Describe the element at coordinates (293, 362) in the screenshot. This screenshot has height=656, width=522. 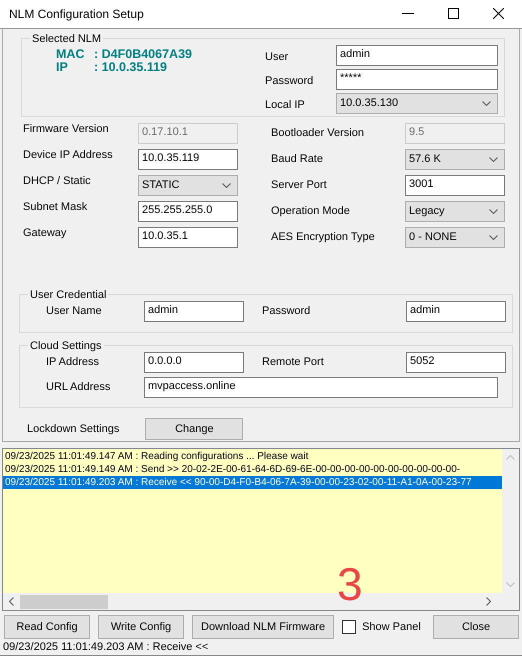
I see `field-label: Remote Port` at that location.